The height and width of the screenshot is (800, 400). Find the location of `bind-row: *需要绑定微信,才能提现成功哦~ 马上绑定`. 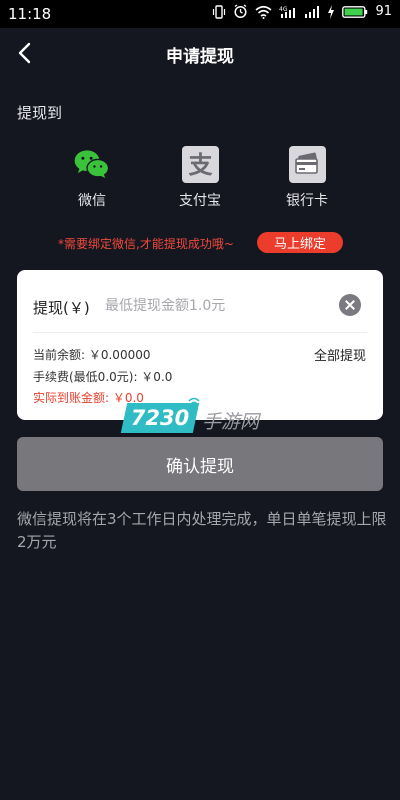

bind-row: *需要绑定微信,才能提现成功哦~ 马上绑定 is located at coordinates (200, 243).